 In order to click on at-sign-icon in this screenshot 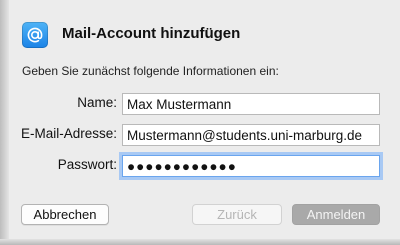, I will do `click(35, 35)`.